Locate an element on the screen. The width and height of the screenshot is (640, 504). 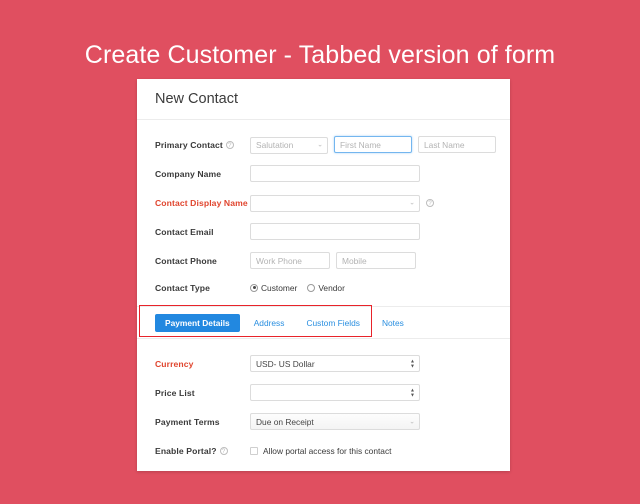
currency-select: USD- US Dollar is located at coordinates (335, 363).